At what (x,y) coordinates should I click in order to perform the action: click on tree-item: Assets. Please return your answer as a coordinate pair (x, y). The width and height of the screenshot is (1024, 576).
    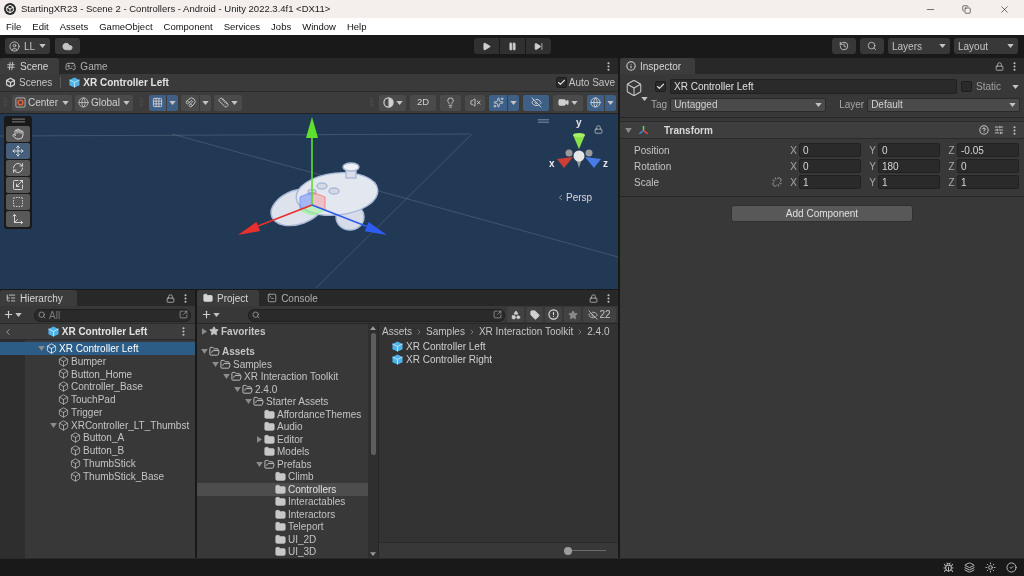
    Looking at the image, I should click on (282, 351).